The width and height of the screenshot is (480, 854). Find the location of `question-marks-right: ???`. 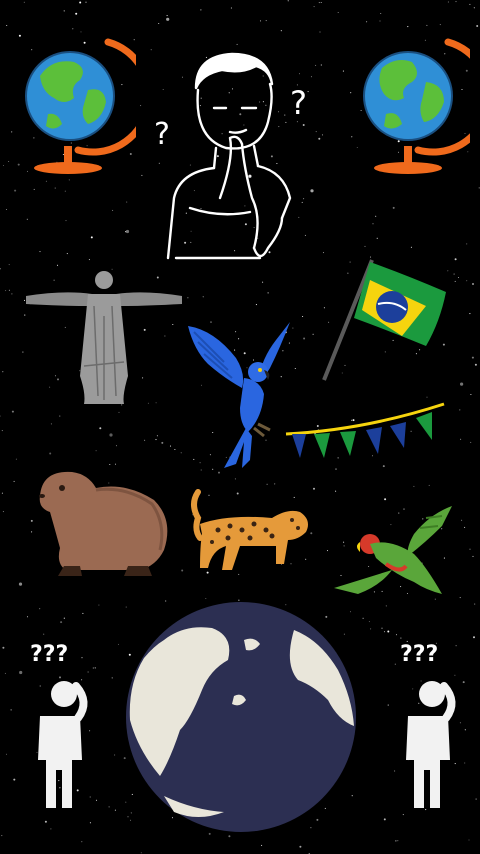

question-marks-right: ??? is located at coordinates (419, 654).